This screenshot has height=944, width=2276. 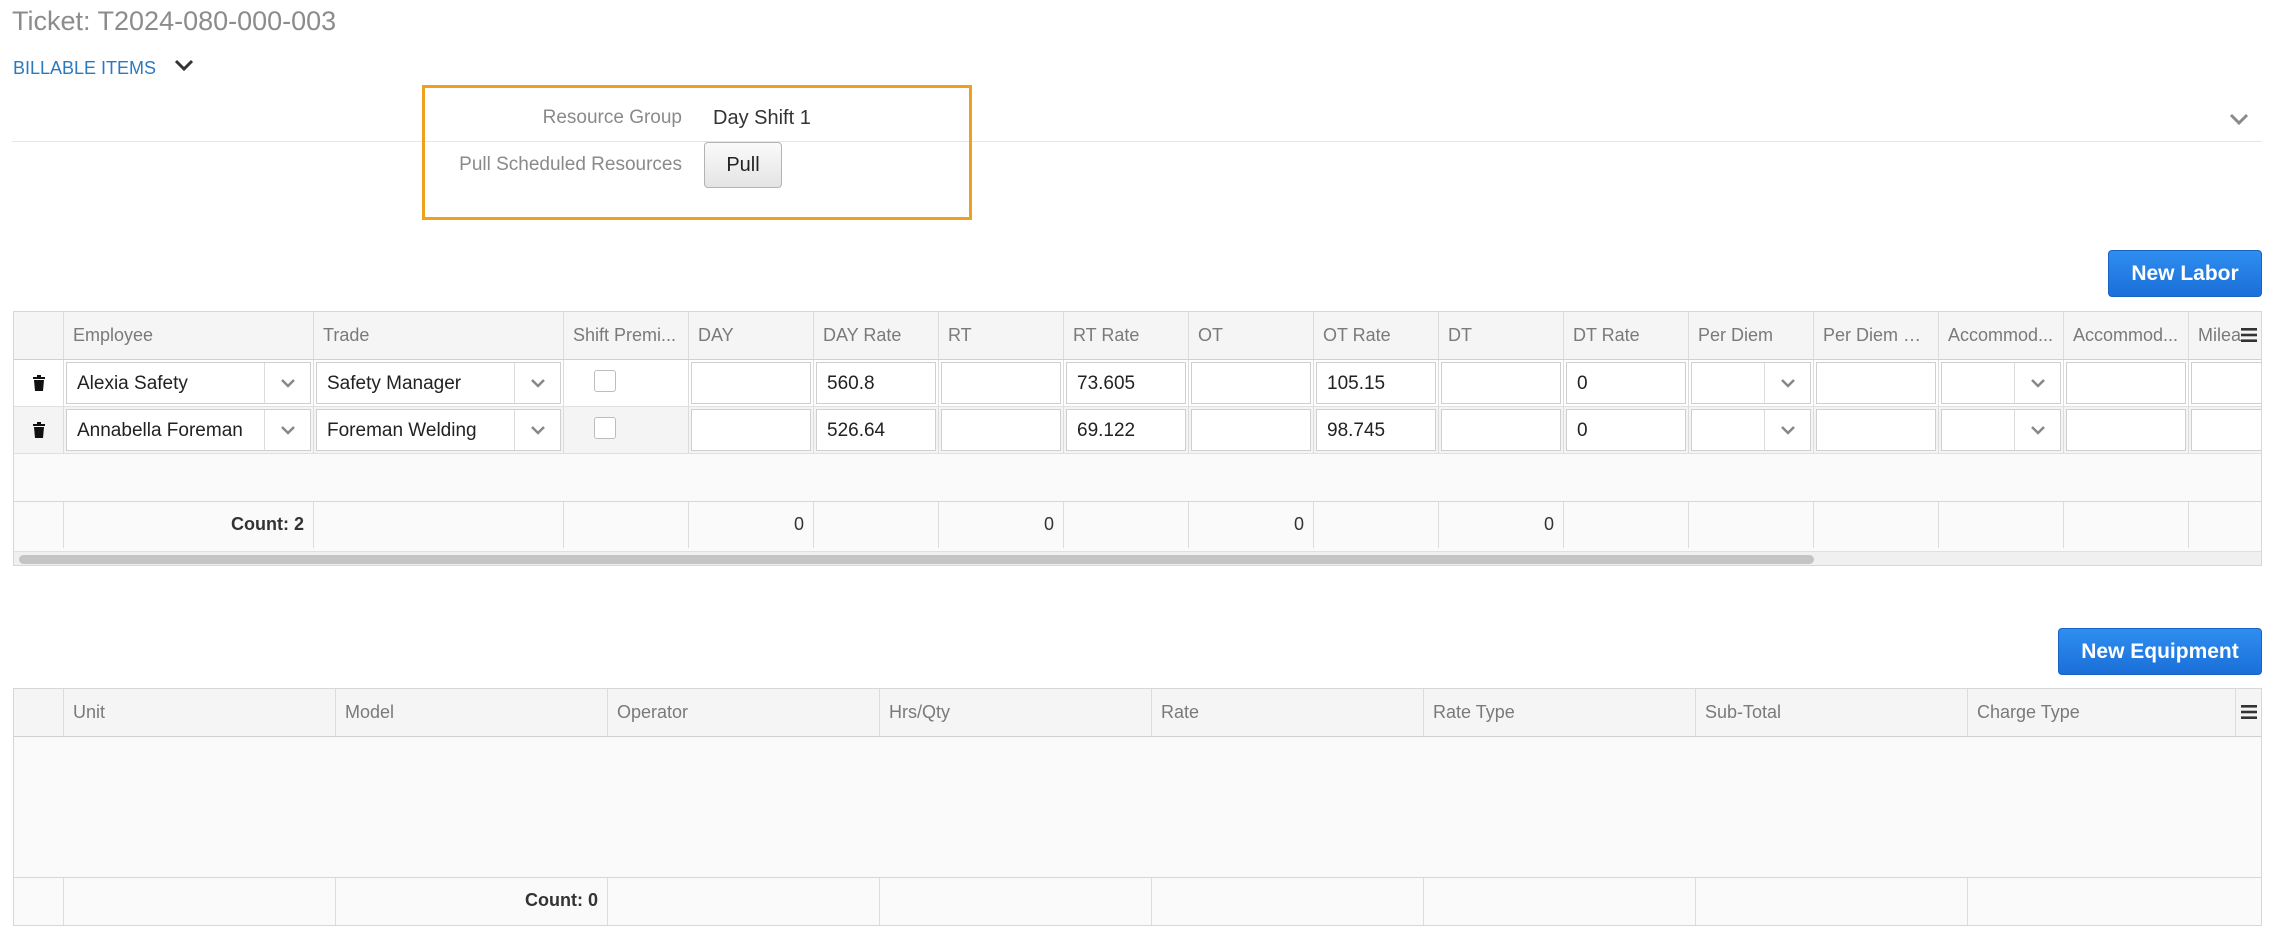 What do you see at coordinates (189, 335) in the screenshot?
I see `header-employee: Employee` at bounding box center [189, 335].